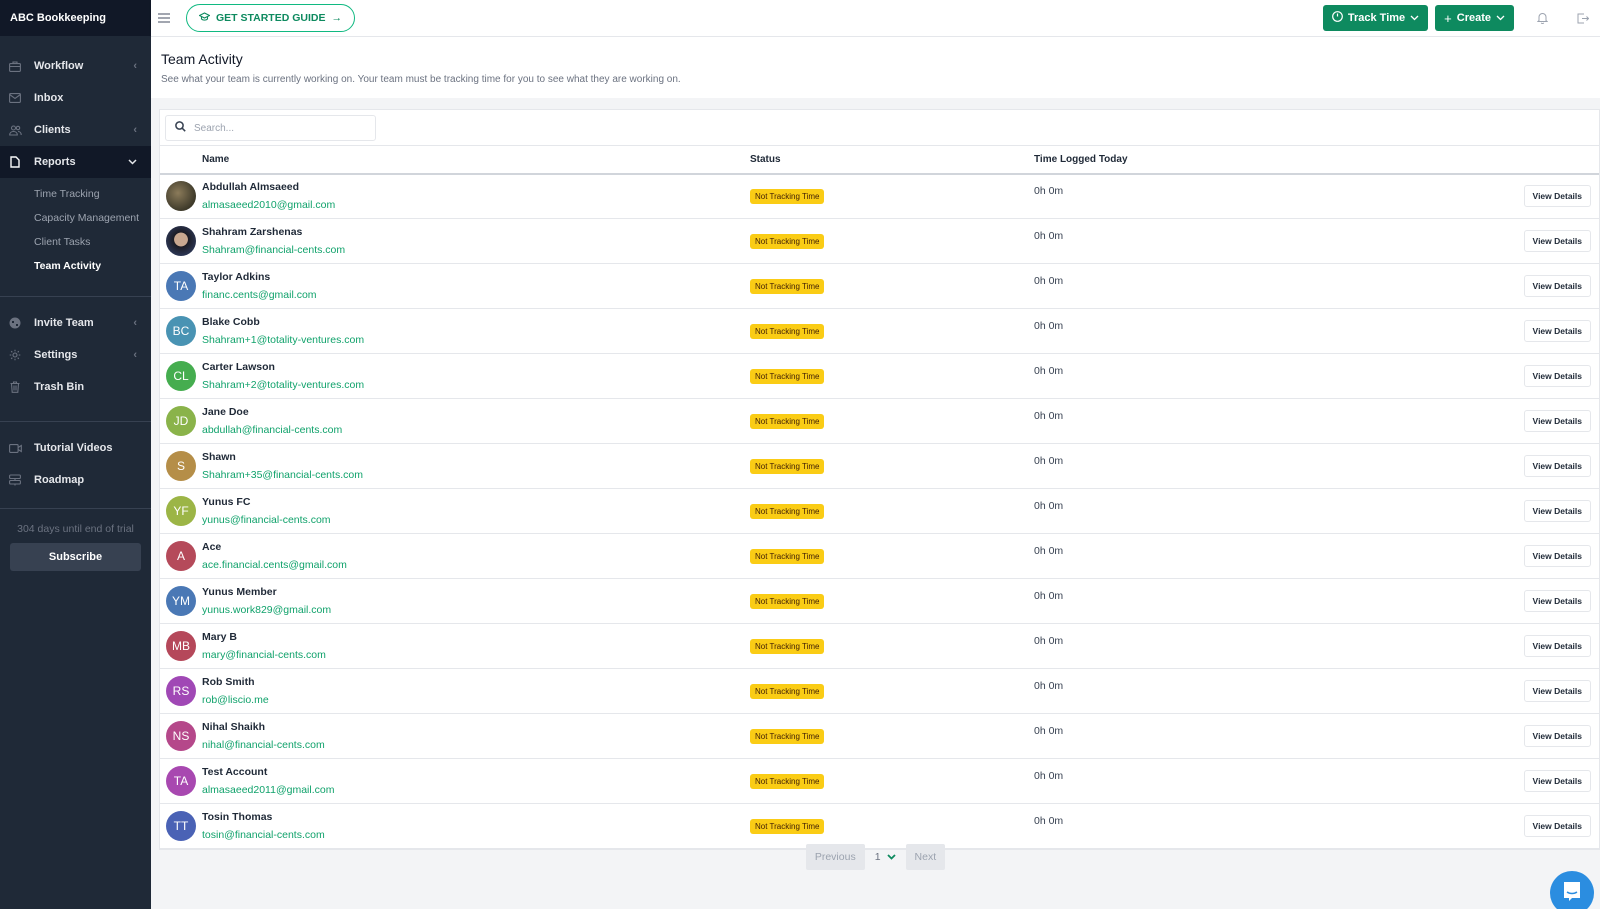 The width and height of the screenshot is (1600, 909). I want to click on track-time-button: Track Time, so click(1375, 18).